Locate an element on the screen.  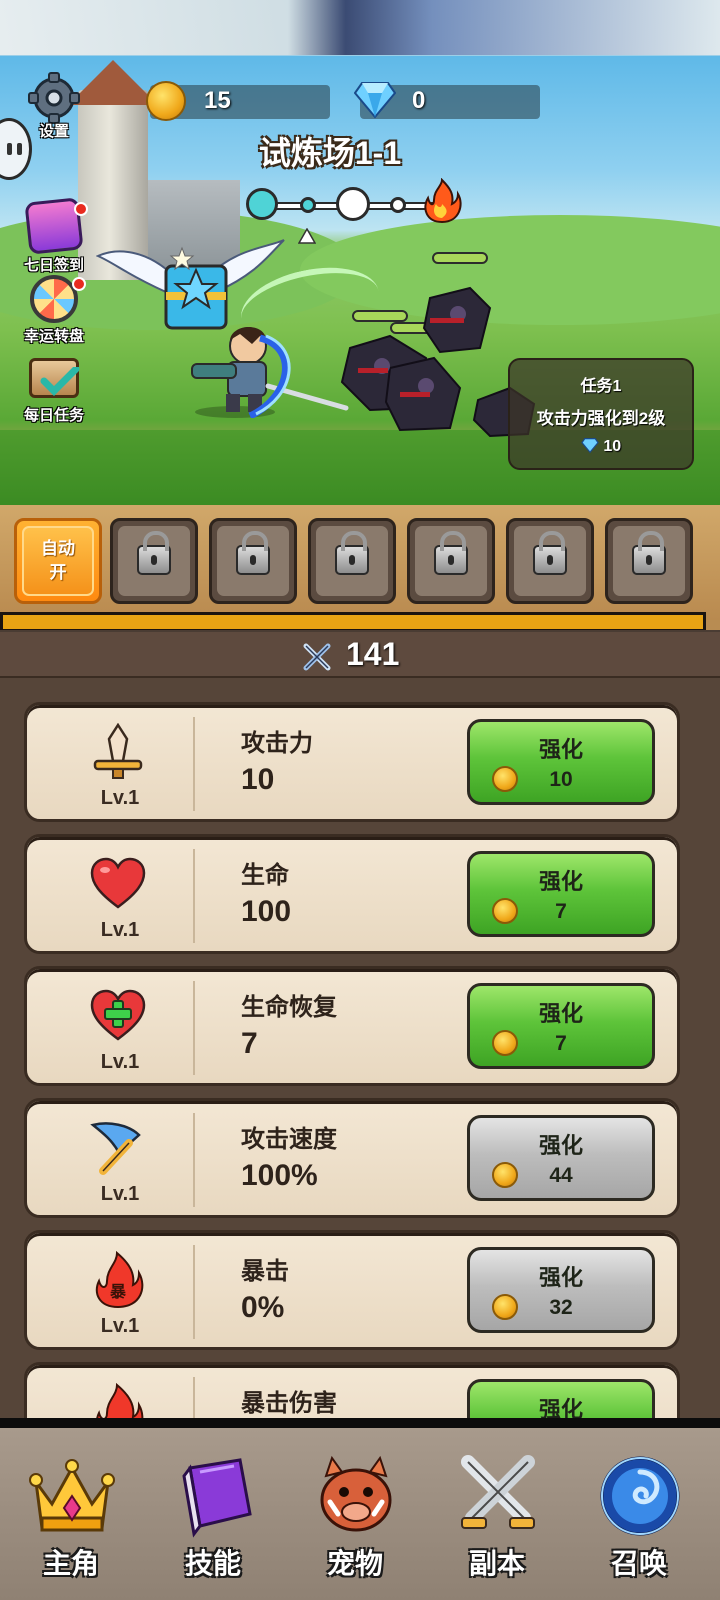
upgrade-value: 10 is located at coordinates (258, 779).